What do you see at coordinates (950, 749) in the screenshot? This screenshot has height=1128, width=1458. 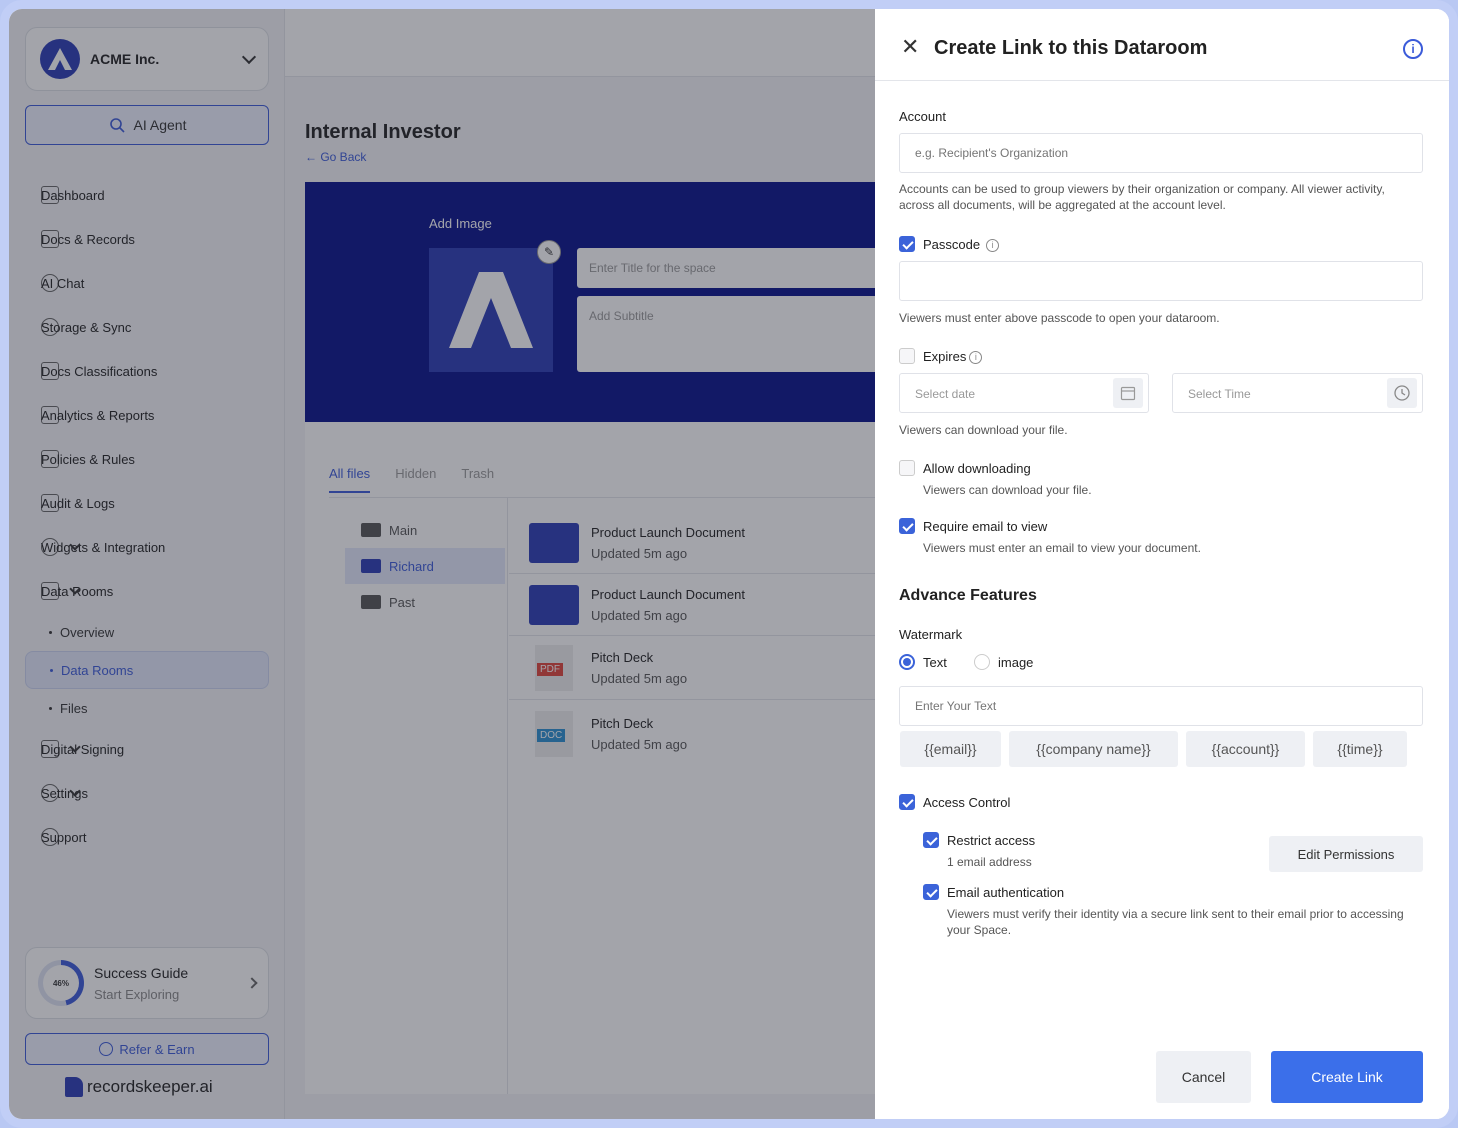 I see `token-email-chip: {{email}}` at bounding box center [950, 749].